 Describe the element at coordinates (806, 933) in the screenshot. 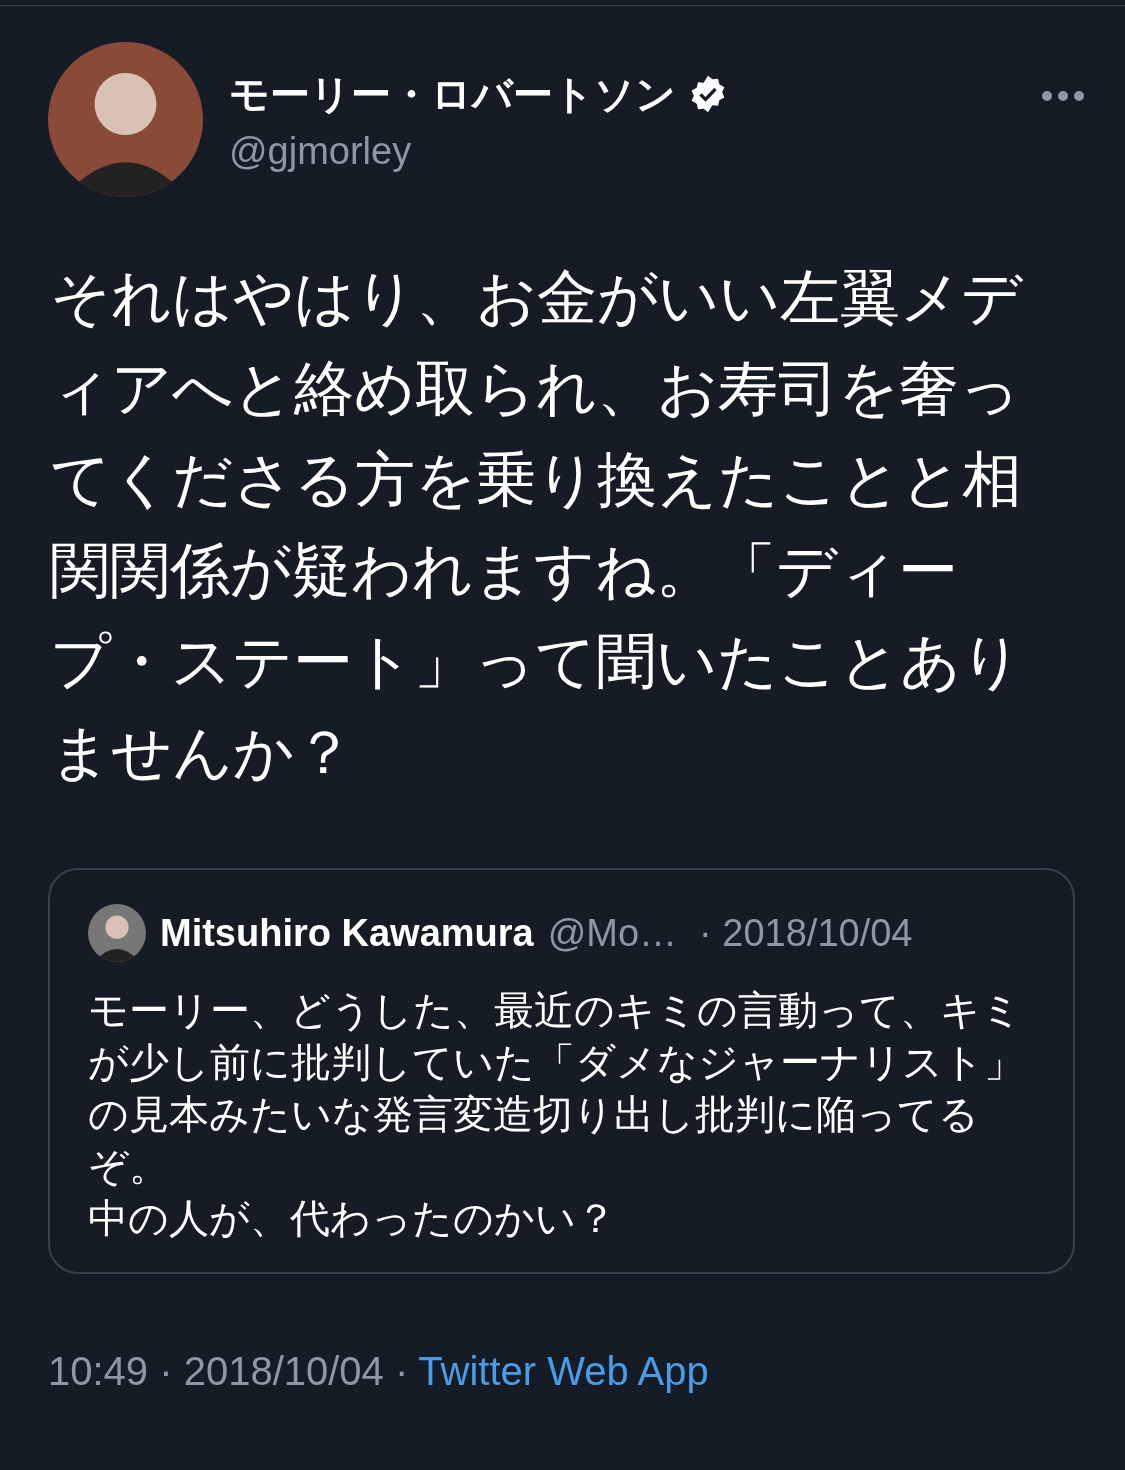

I see `quoted-date: · 2018/10/04` at that location.